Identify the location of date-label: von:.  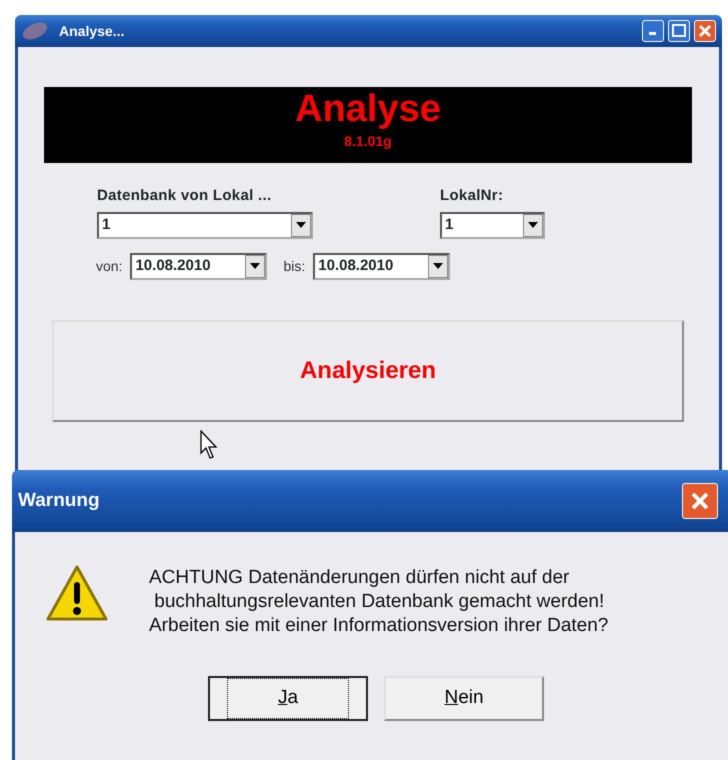
(109, 266).